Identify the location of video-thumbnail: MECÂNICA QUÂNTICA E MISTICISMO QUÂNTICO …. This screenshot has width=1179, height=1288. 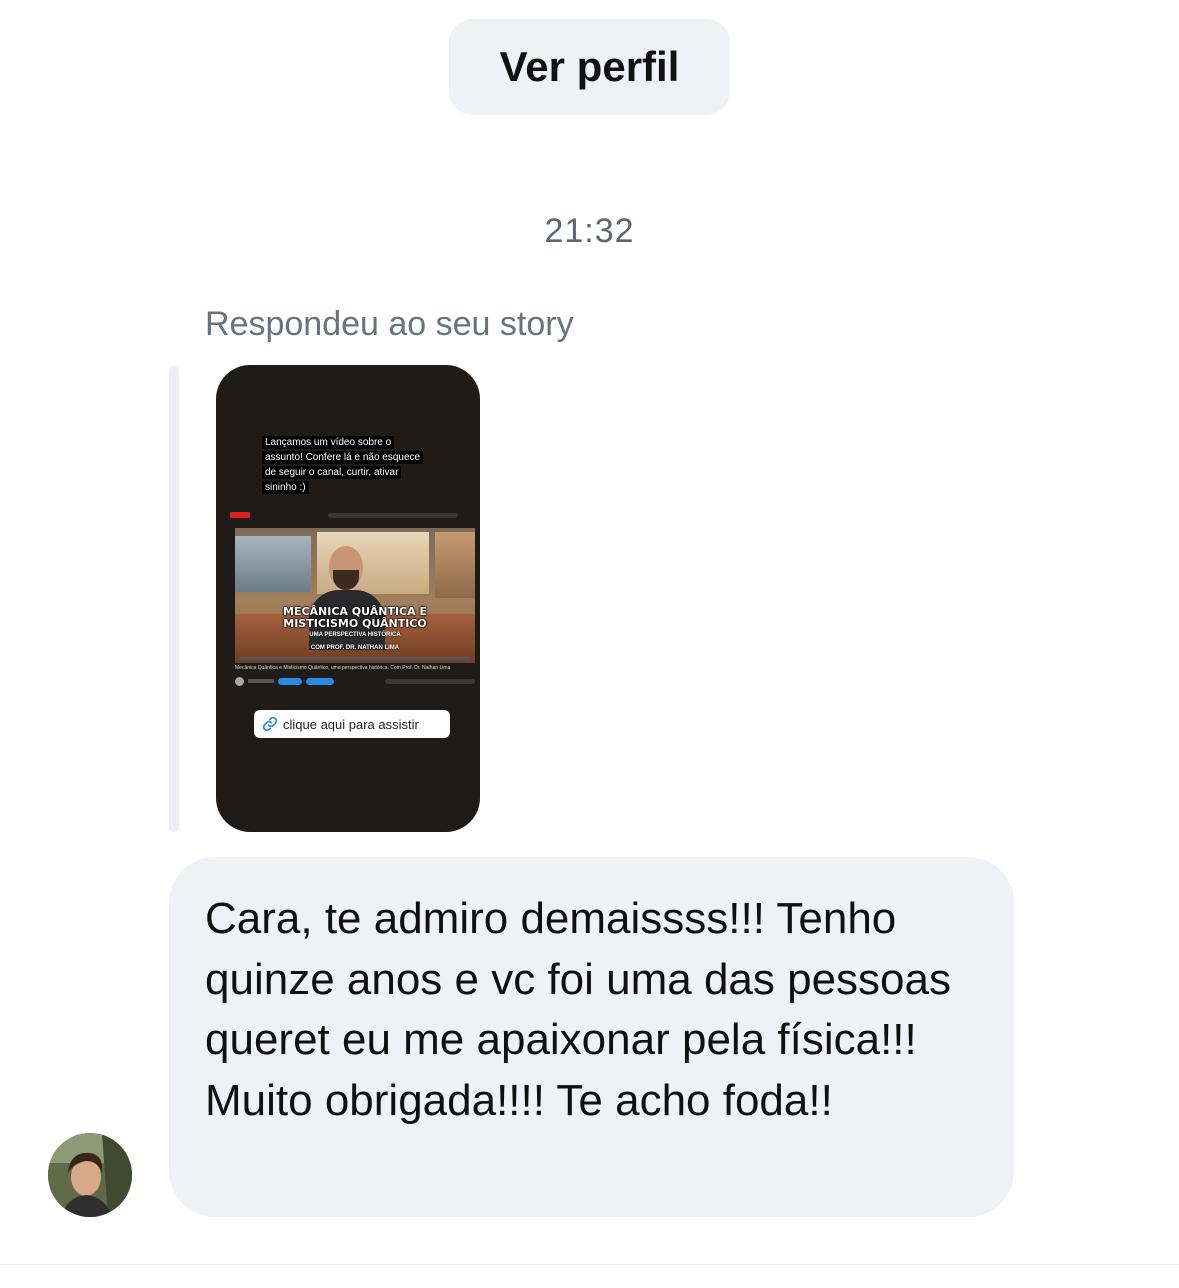
(355, 595).